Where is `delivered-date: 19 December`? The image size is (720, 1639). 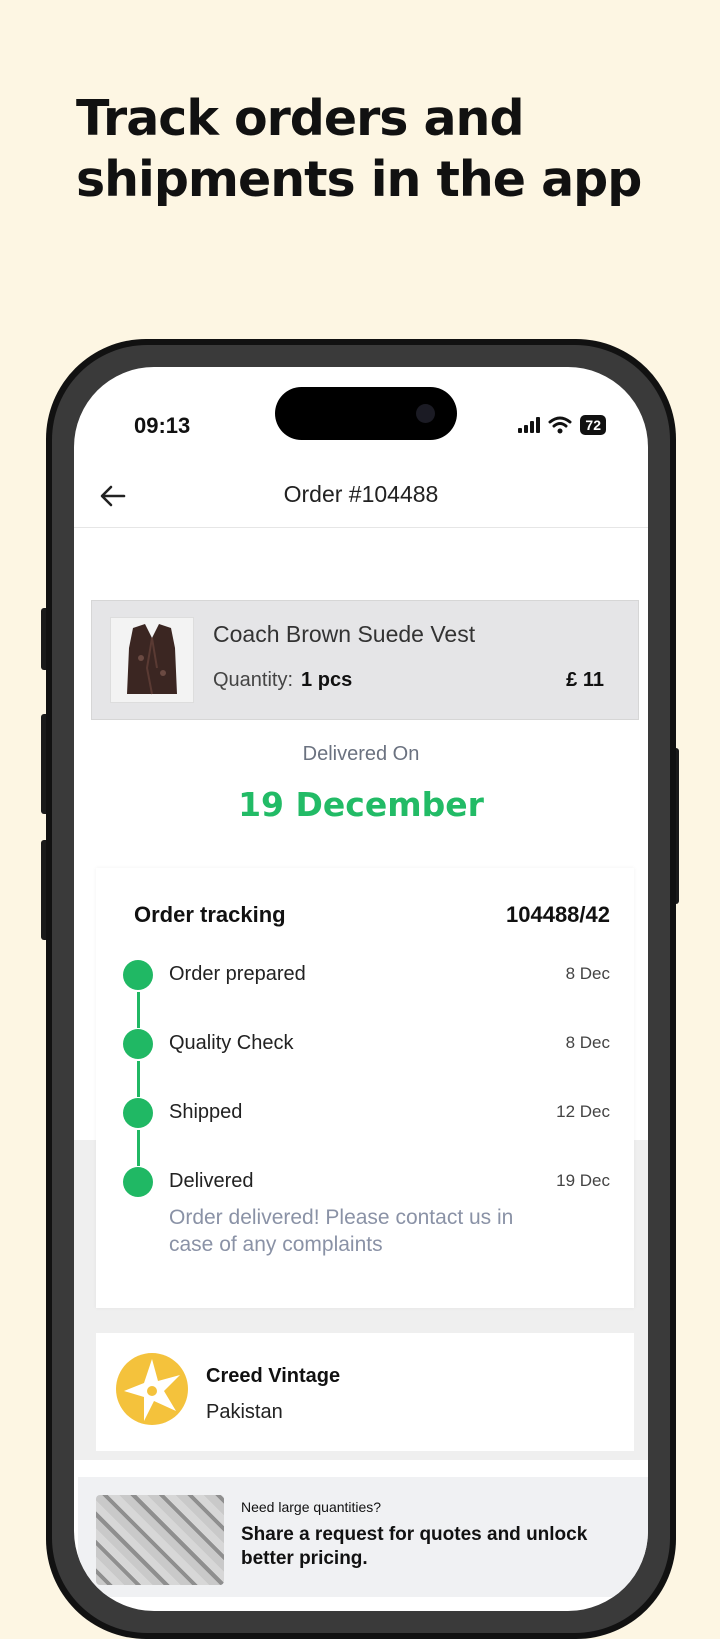 delivered-date: 19 December is located at coordinates (361, 804).